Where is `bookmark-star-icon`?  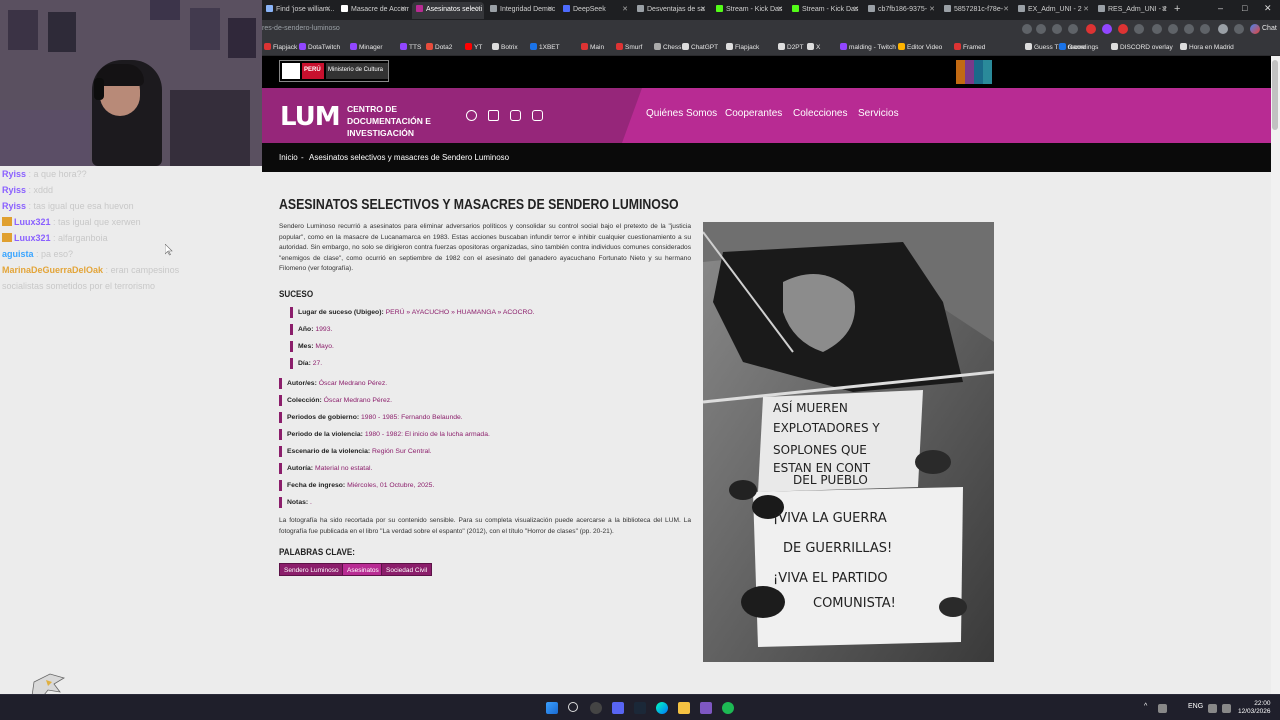 bookmark-star-icon is located at coordinates (1073, 29).